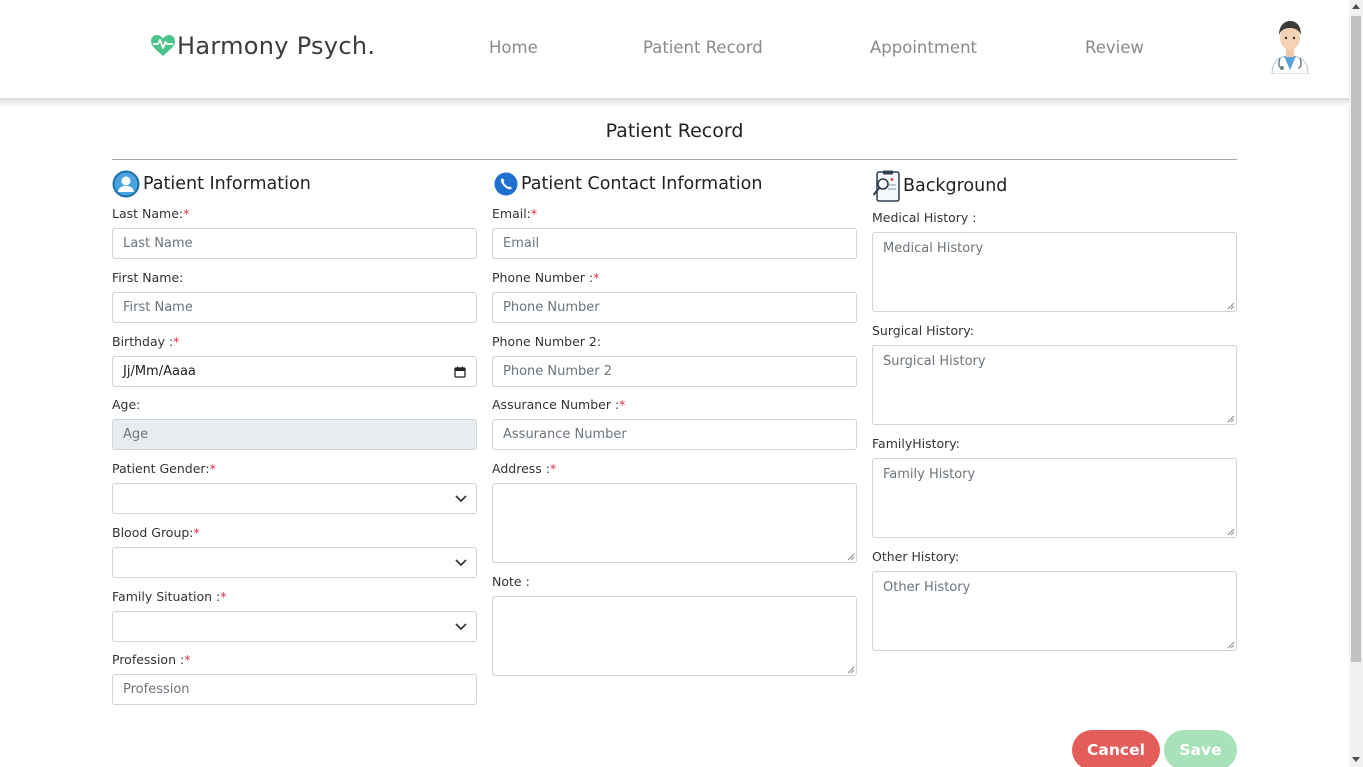 The height and width of the screenshot is (767, 1363). Describe the element at coordinates (276, 46) in the screenshot. I see `brand-name: Harmony Psych.` at that location.